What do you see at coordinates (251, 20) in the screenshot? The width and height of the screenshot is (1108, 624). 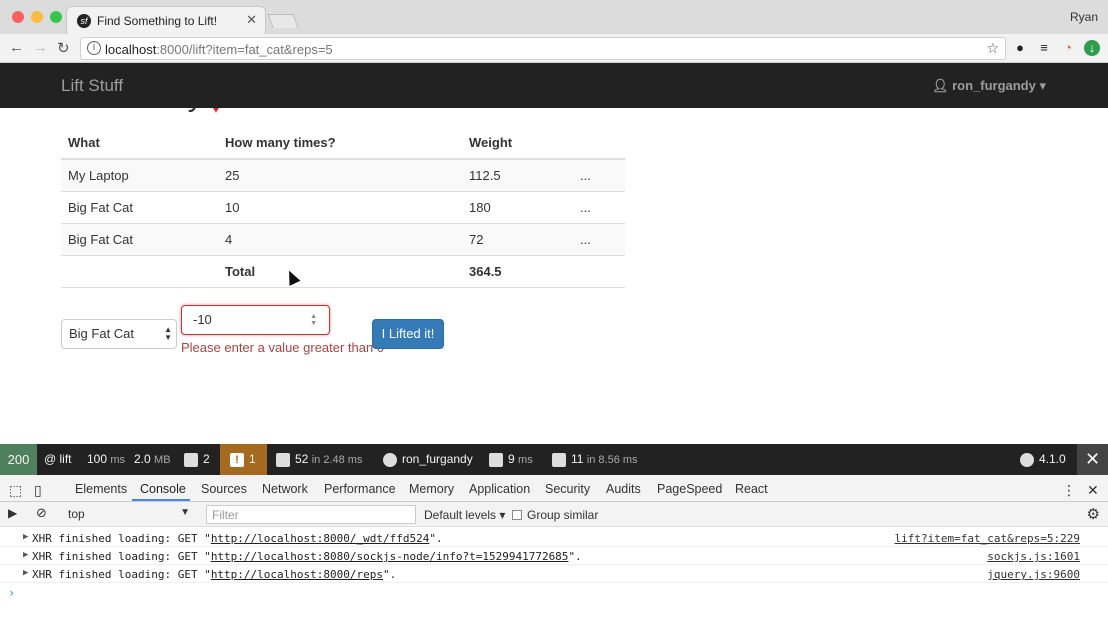 I see `close-tab-icon: ✕` at bounding box center [251, 20].